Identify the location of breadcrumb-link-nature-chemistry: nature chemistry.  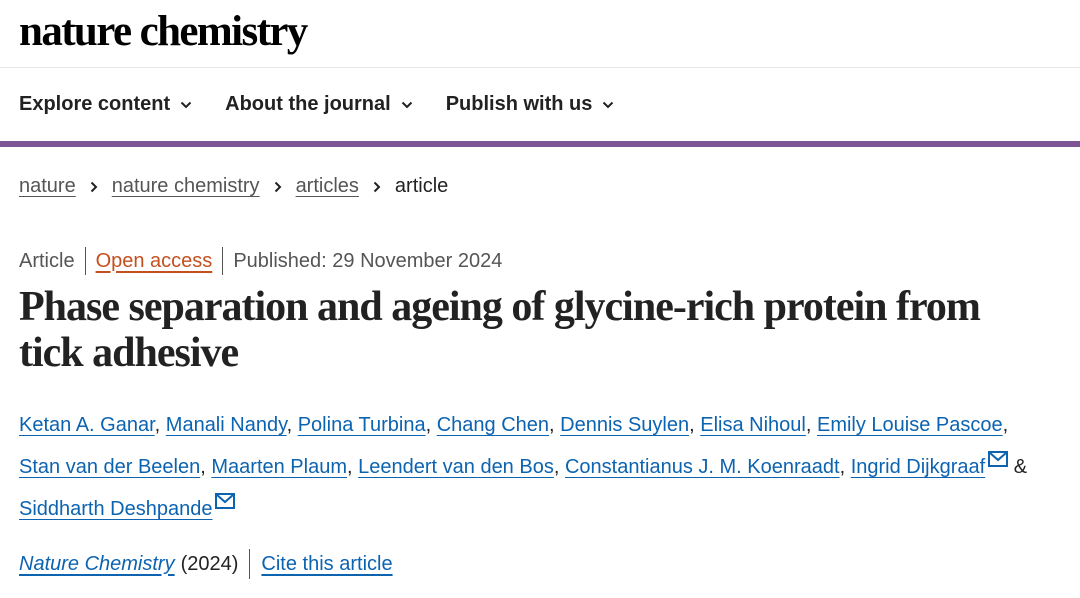
(186, 186).